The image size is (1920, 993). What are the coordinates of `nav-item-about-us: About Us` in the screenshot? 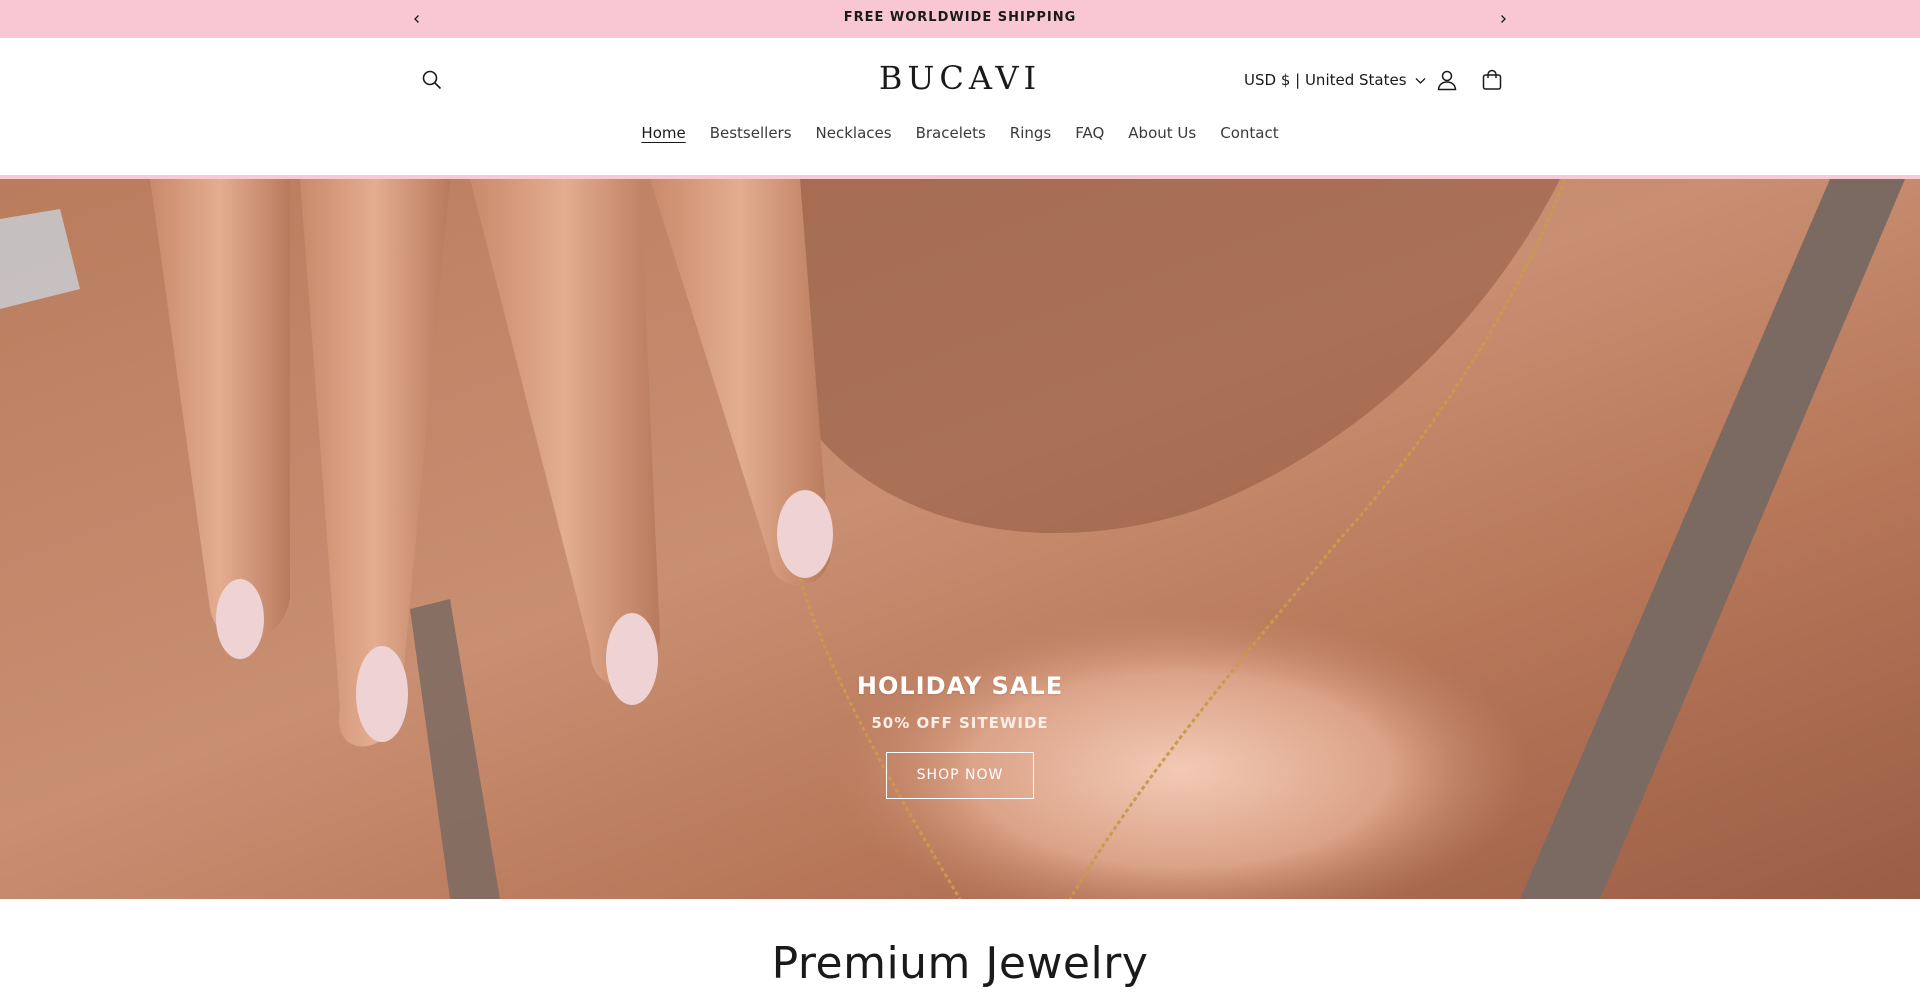 It's located at (1162, 133).